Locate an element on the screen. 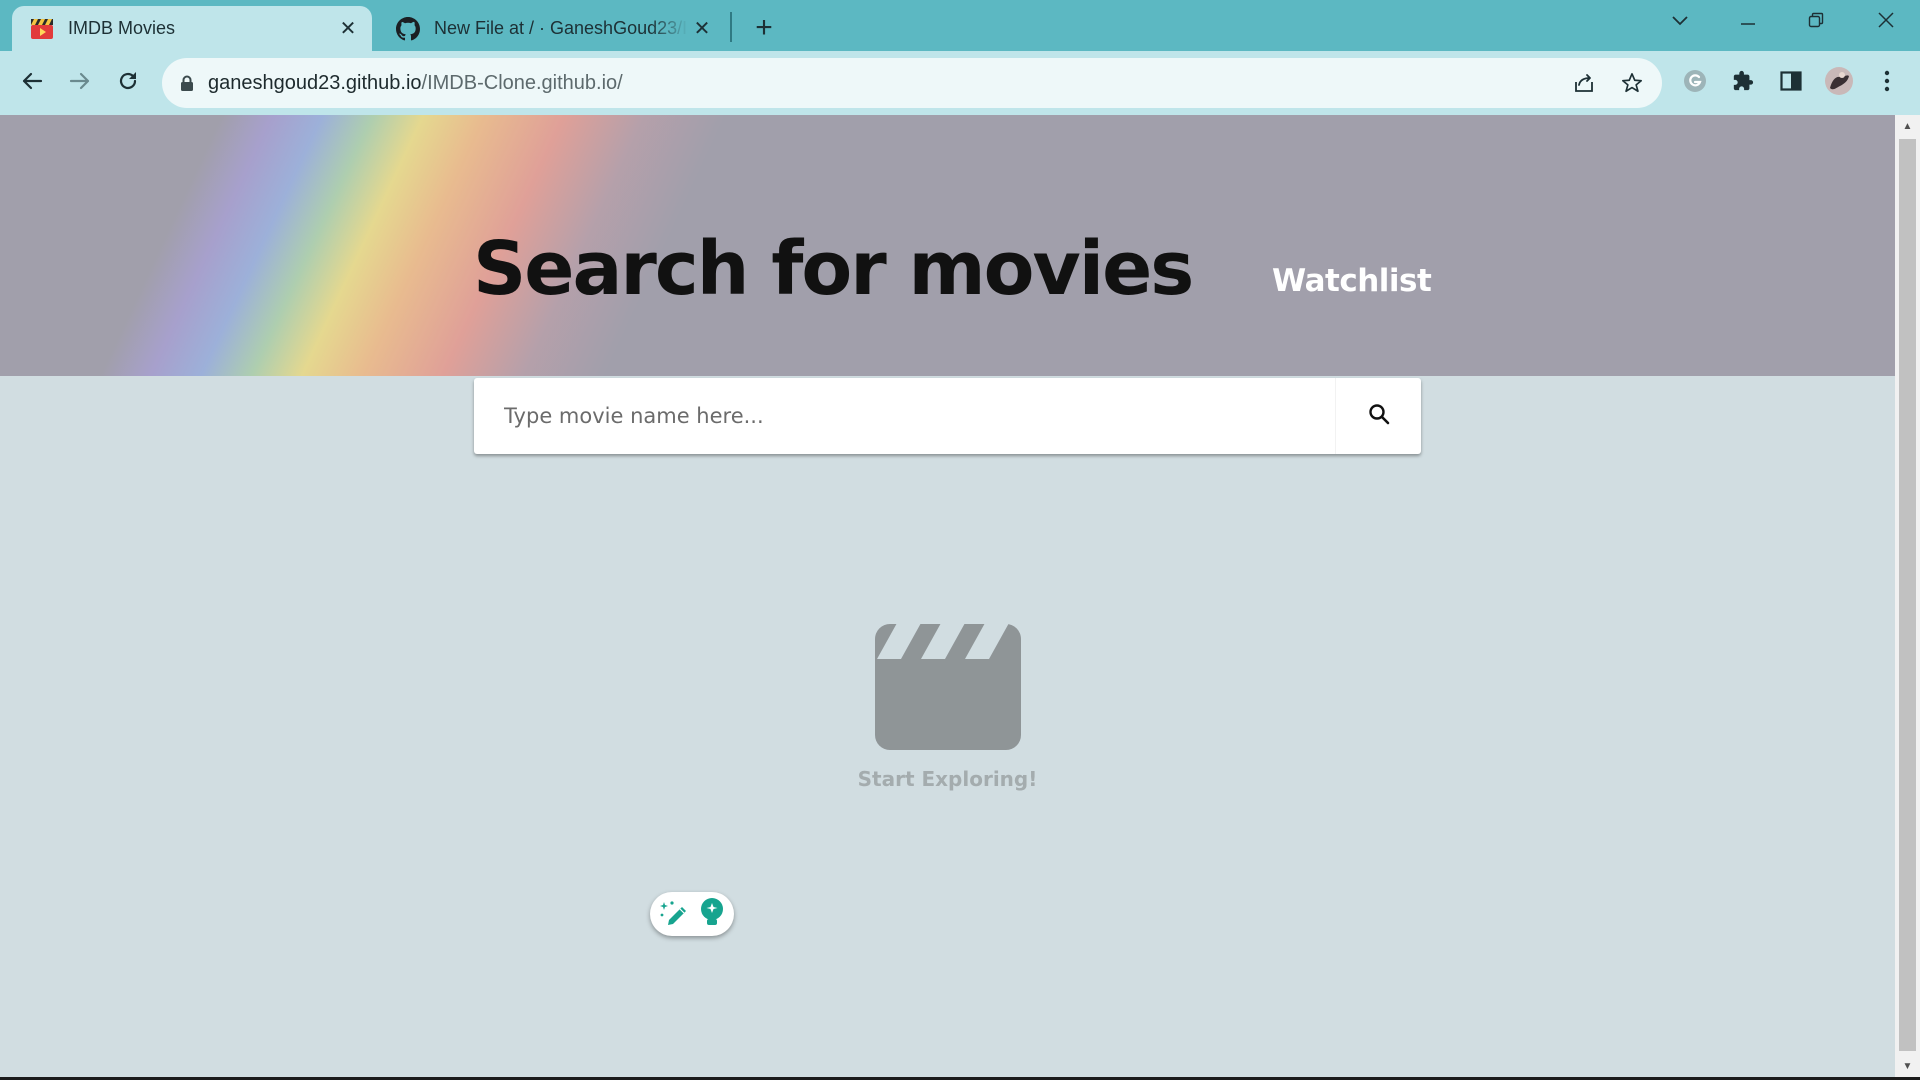  restore-button is located at coordinates (1816, 22).